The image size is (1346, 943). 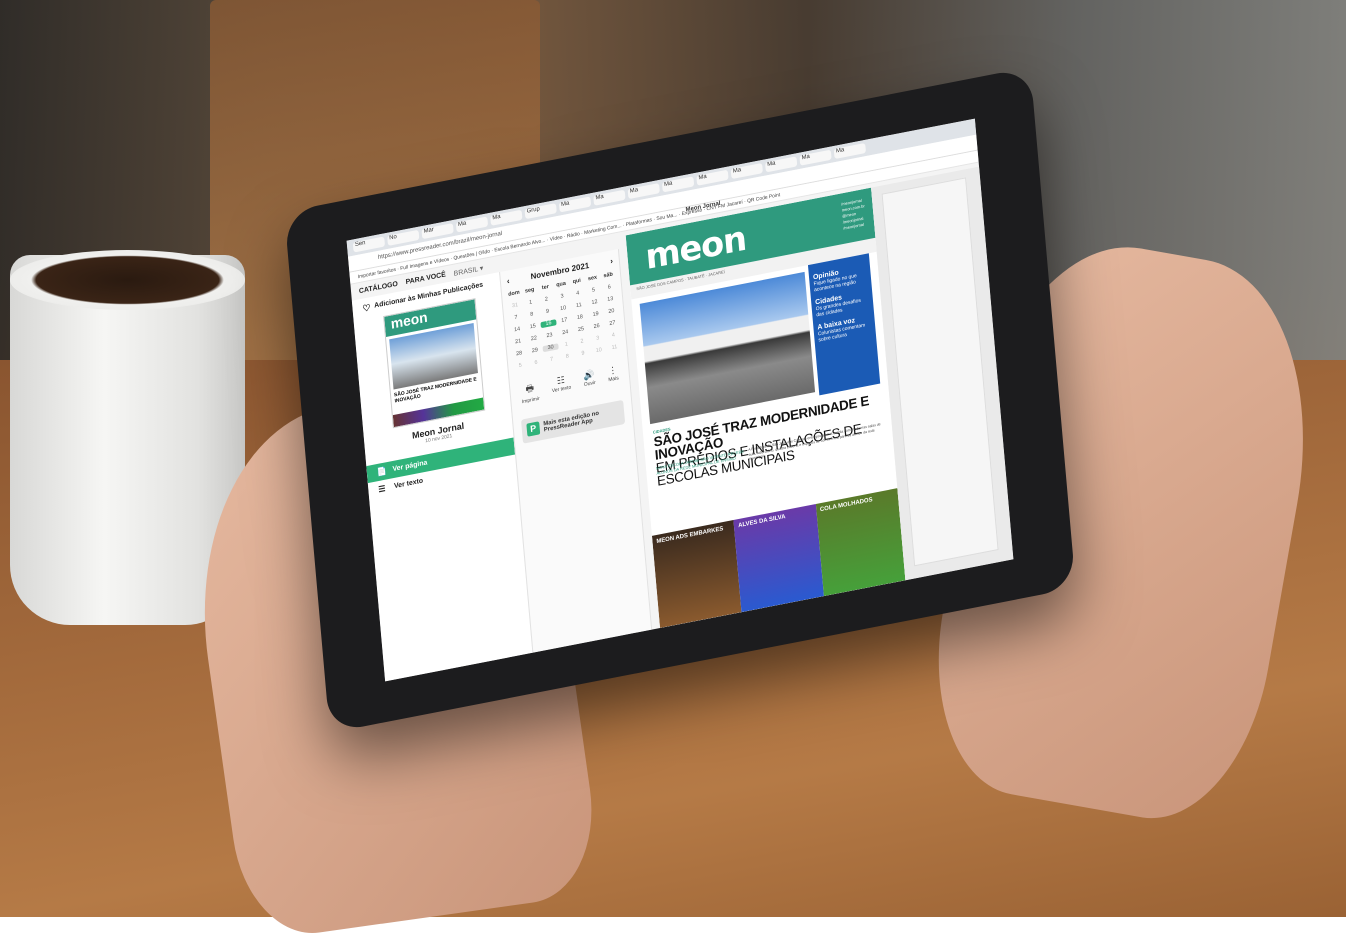 I want to click on calendar-day: 20, so click(x=611, y=311).